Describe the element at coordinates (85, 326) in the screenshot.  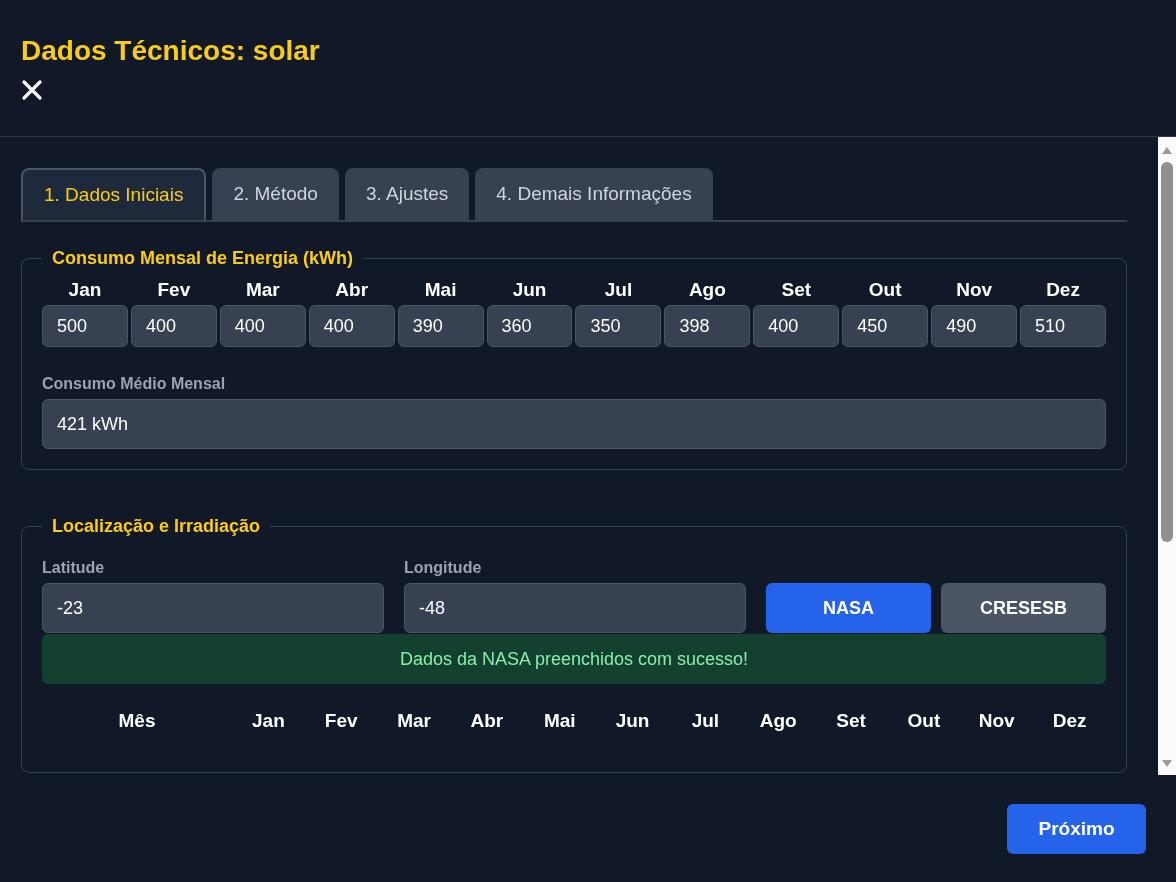
I see `month-input: 500` at that location.